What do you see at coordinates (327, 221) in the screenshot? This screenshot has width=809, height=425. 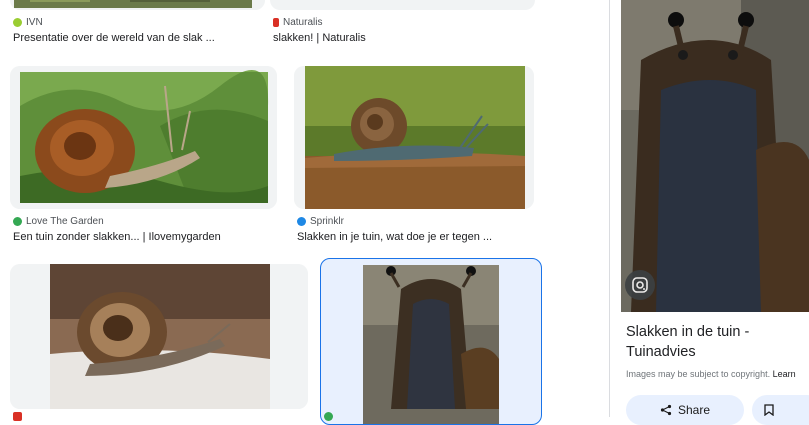 I see `result-source-label: Sprinklr` at bounding box center [327, 221].